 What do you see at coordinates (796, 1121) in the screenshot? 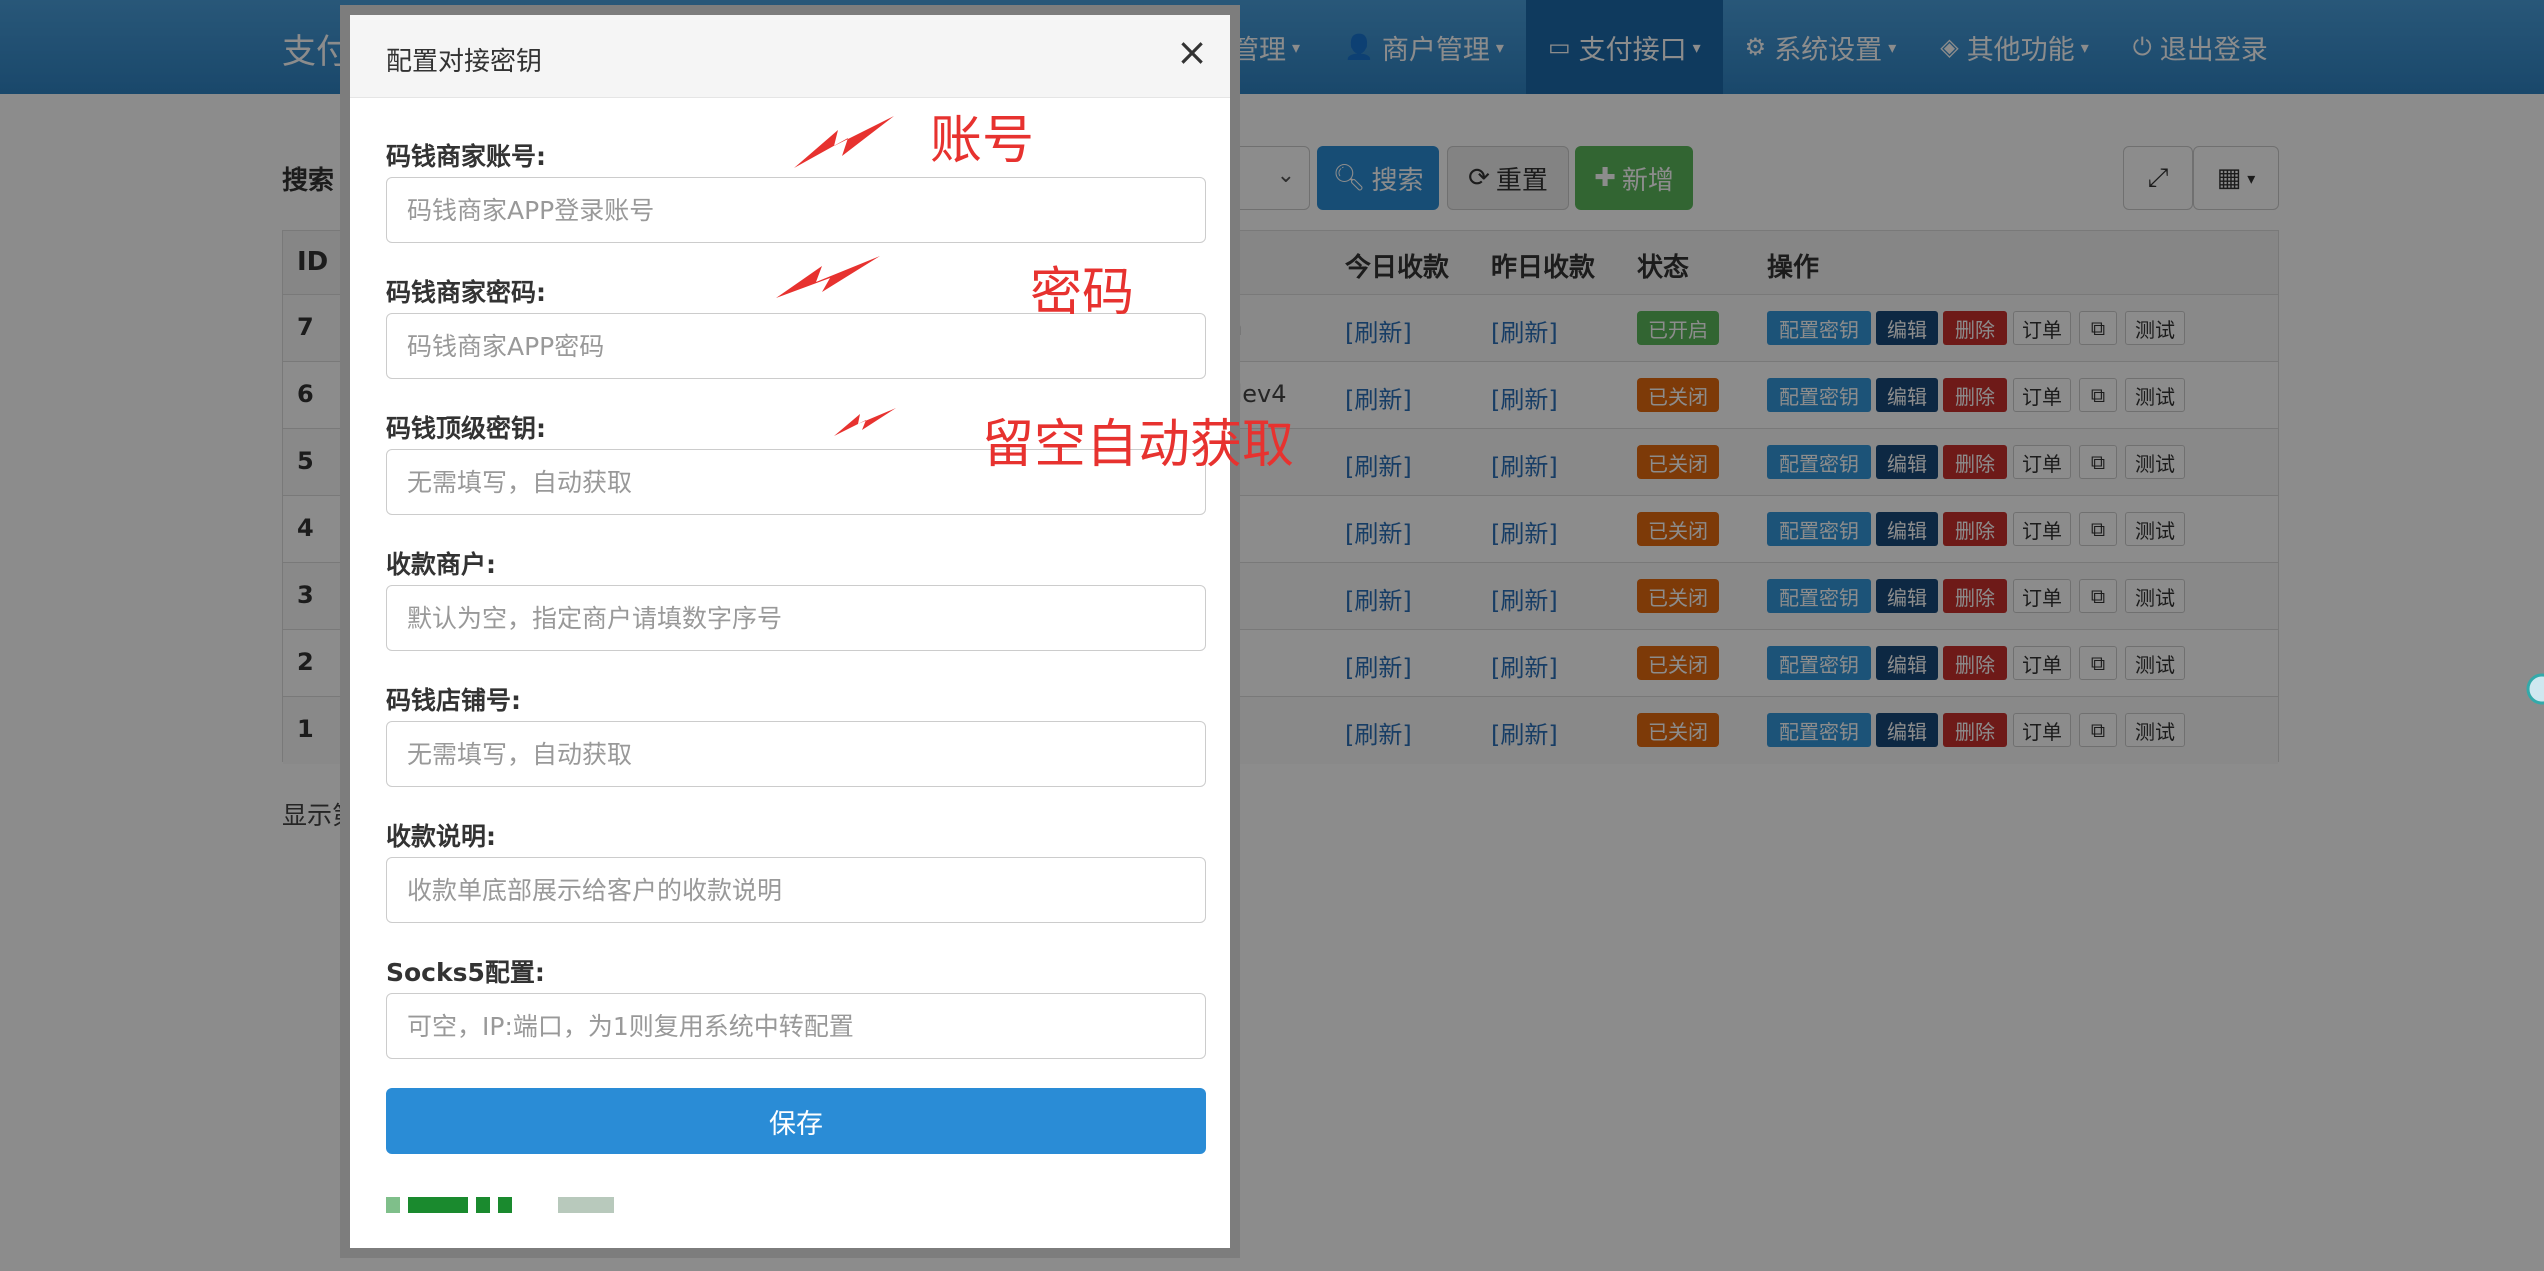
I see `save-button: 保存` at bounding box center [796, 1121].